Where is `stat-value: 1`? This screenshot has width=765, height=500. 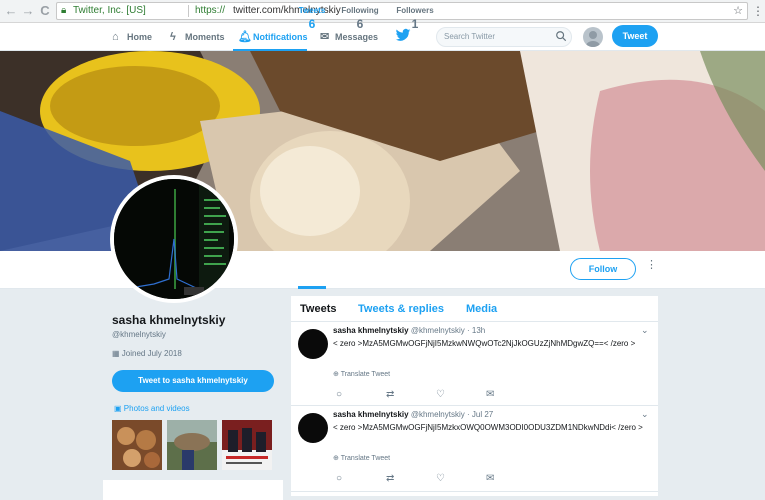 stat-value: 1 is located at coordinates (415, 24).